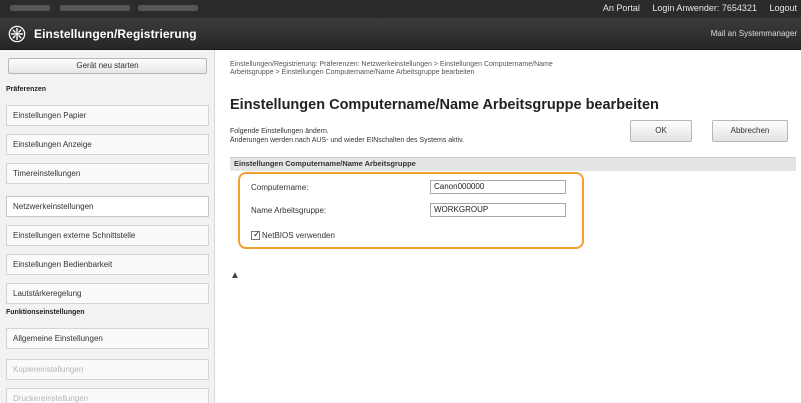  Describe the element at coordinates (279, 131) in the screenshot. I see `intro-line-1: Folgende Einstellungen ändern.` at that location.